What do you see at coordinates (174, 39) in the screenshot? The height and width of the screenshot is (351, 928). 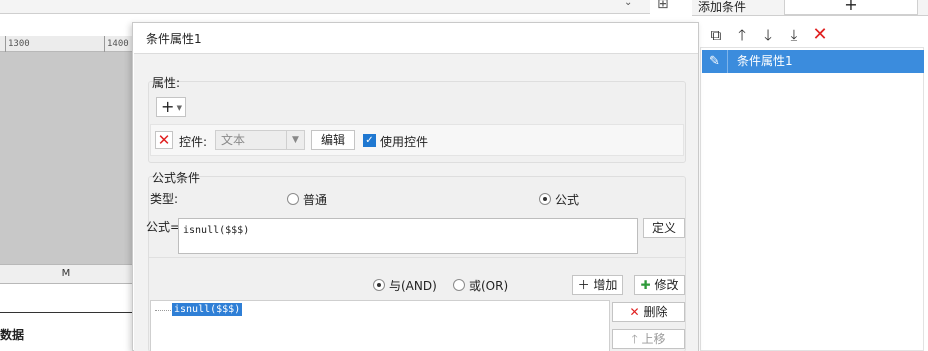 I see `dialog-title: 条件属性1` at bounding box center [174, 39].